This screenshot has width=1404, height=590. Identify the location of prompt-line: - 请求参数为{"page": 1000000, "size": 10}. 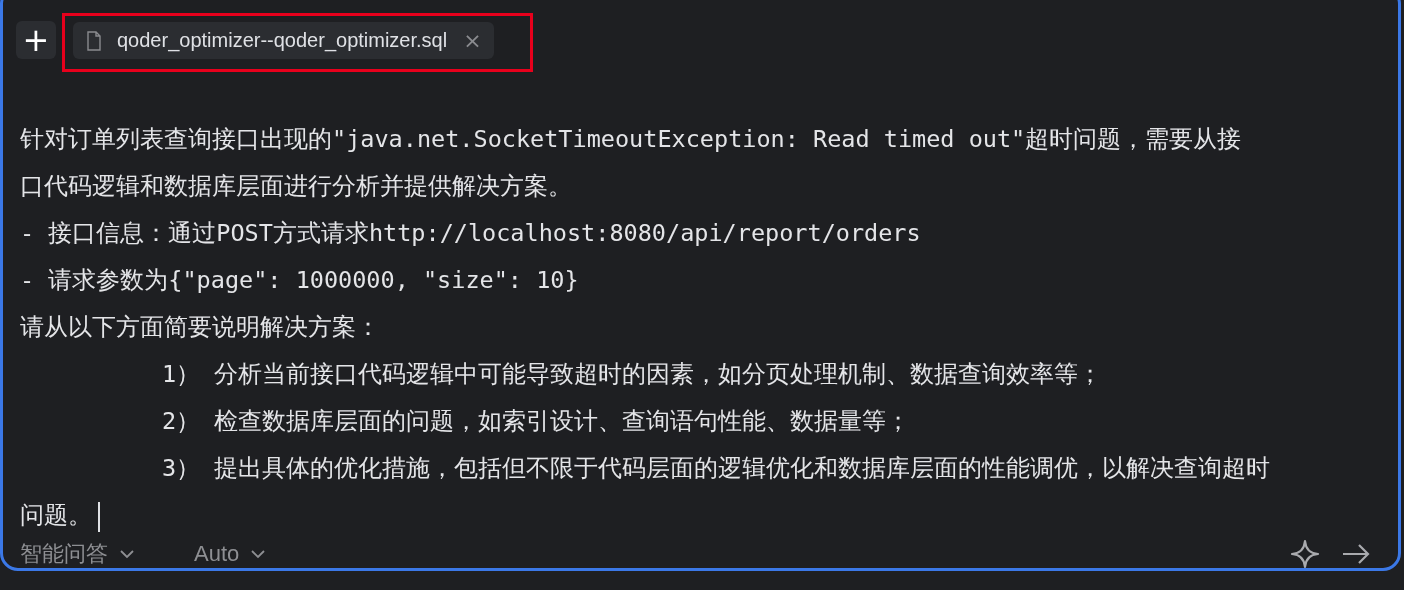
(300, 280).